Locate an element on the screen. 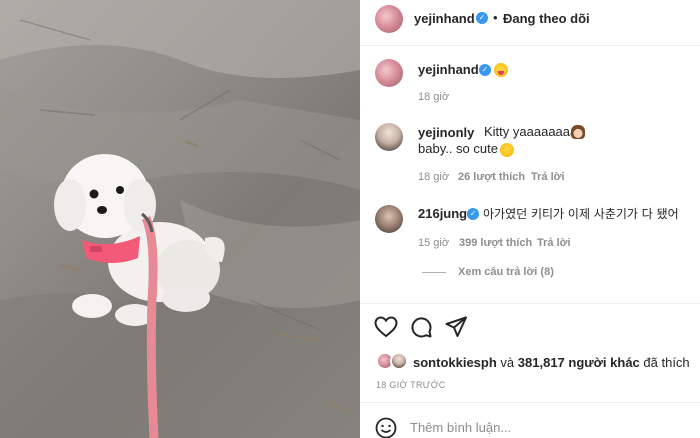  follow-status-button: Đang theo dõi is located at coordinates (546, 18).